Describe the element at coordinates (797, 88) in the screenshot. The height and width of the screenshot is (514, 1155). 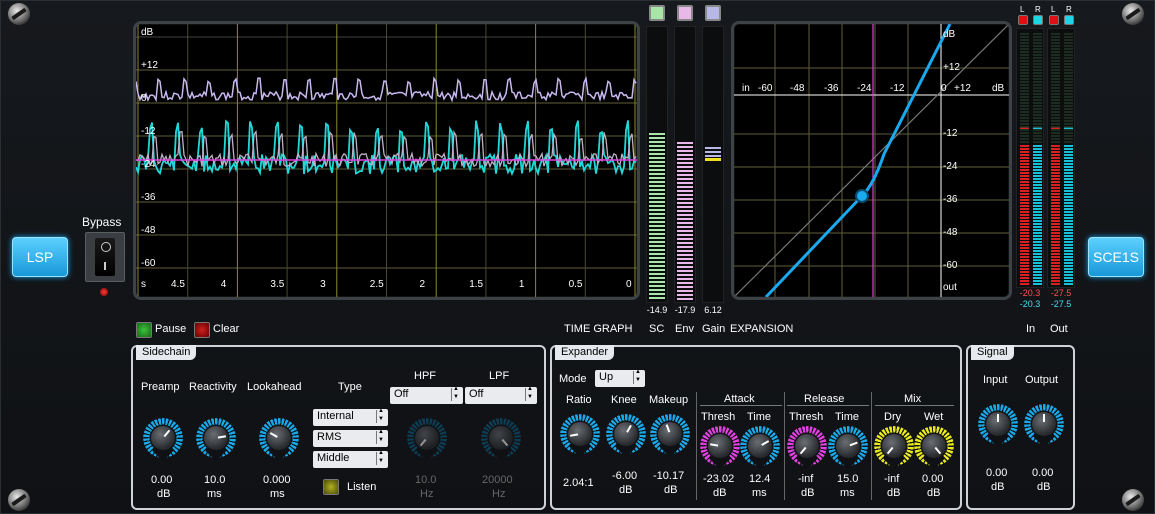
I see `expansion-x-tick: -48` at that location.